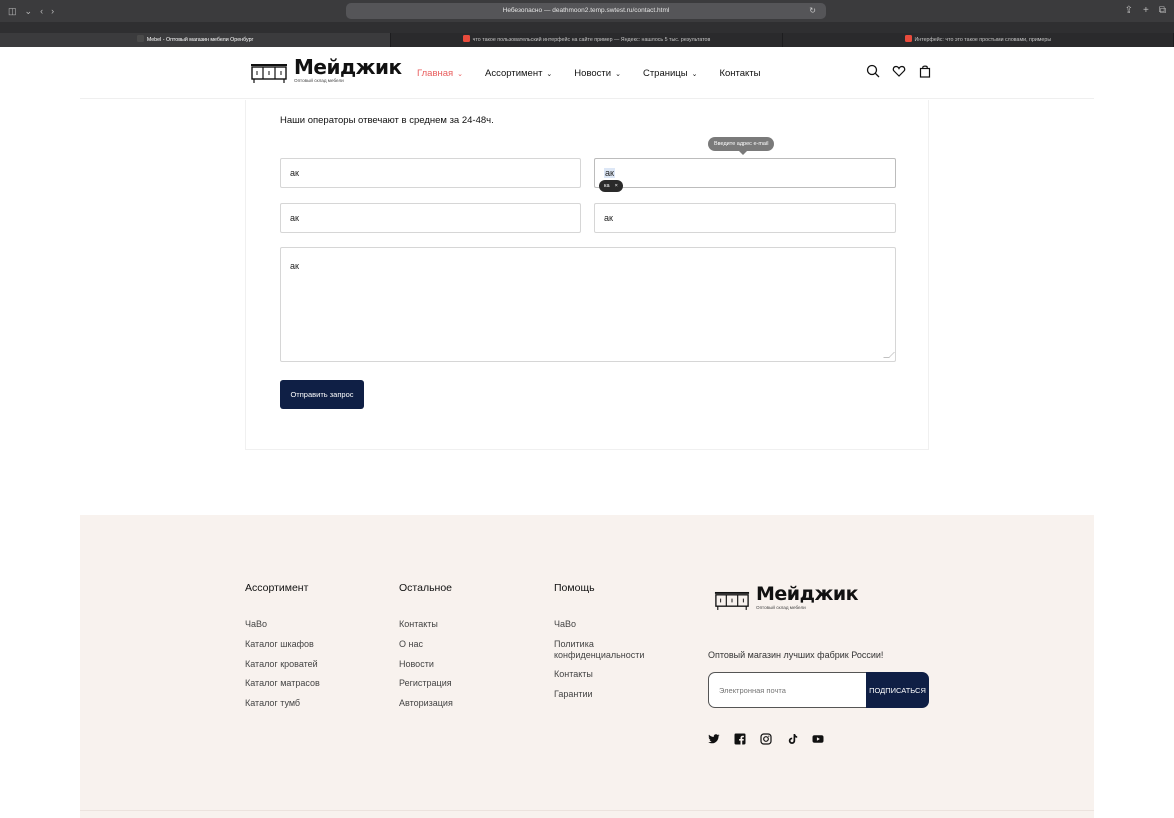  I want to click on nav-item-label: Главная, so click(435, 73).